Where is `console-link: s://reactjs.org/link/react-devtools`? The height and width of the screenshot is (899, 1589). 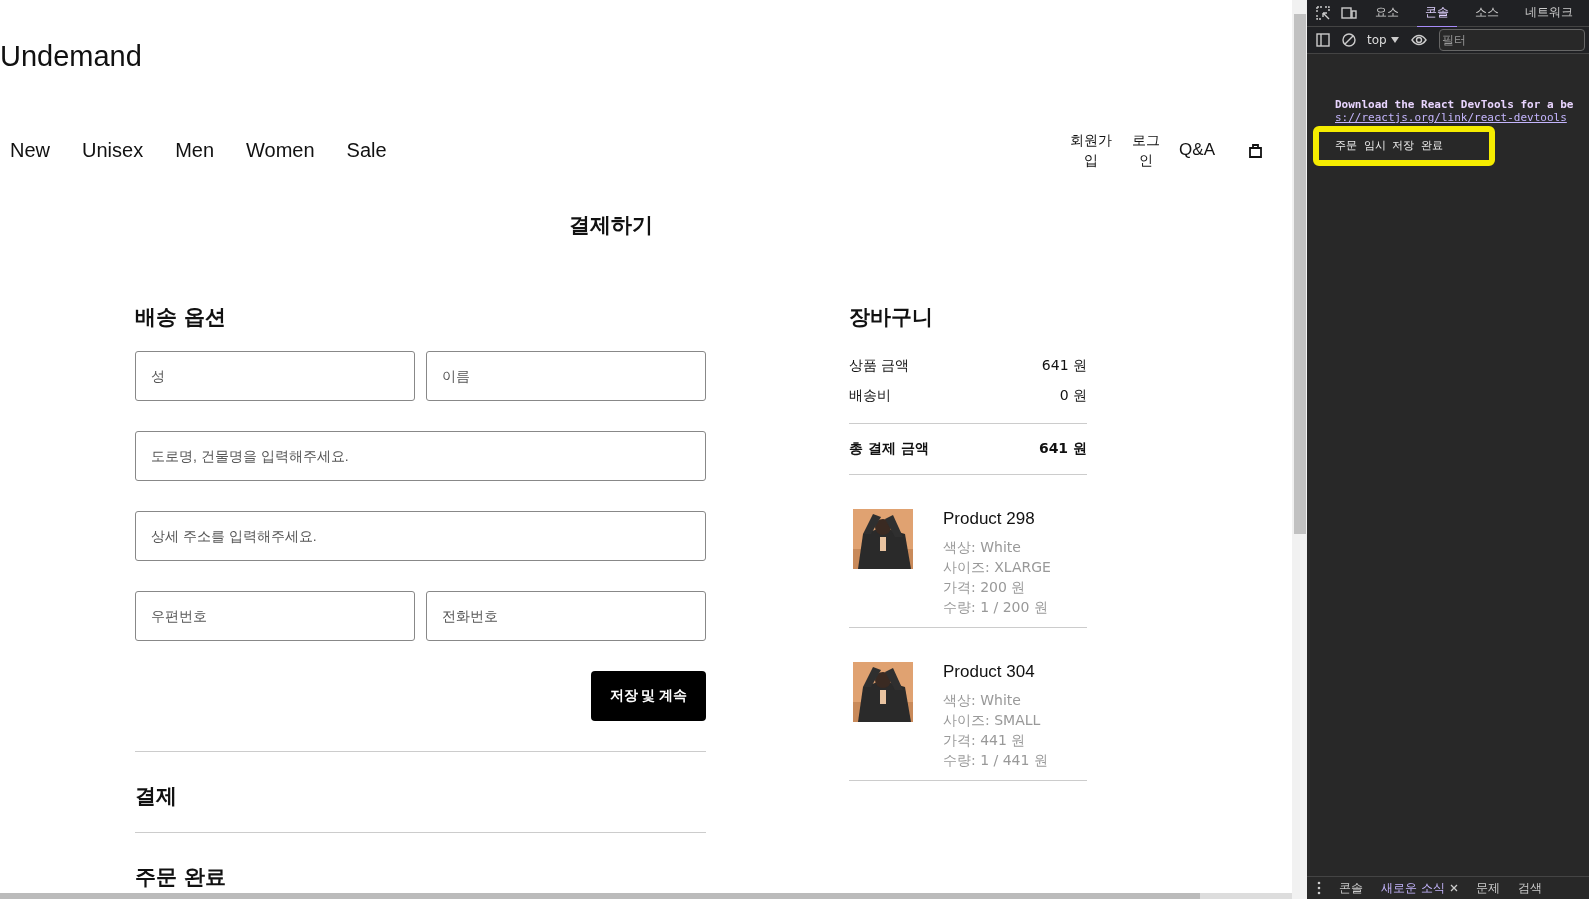
console-link: s://reactjs.org/link/react-devtools is located at coordinates (1462, 117).